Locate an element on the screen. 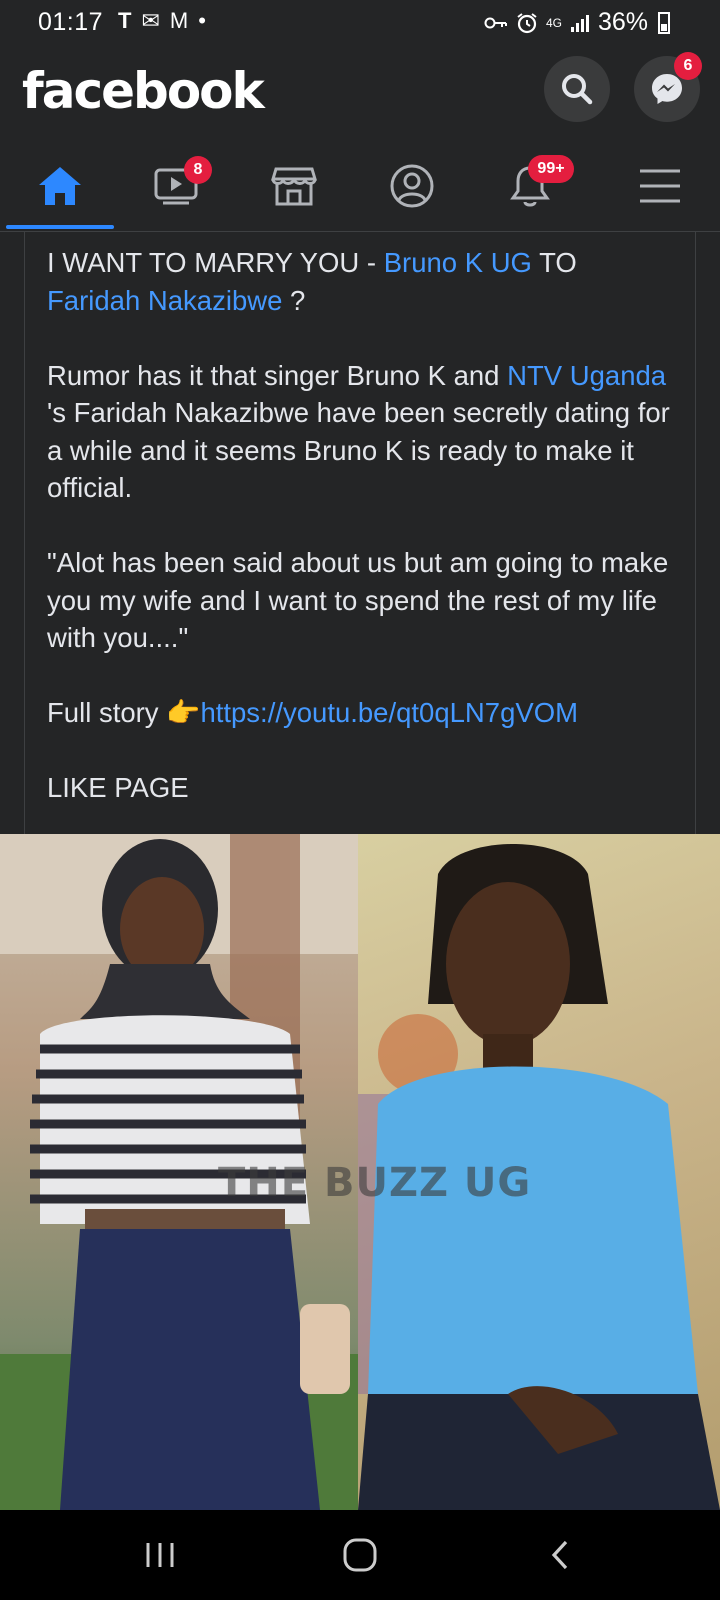 This screenshot has height=1600, width=720. tab-marketplace is located at coordinates (294, 186).